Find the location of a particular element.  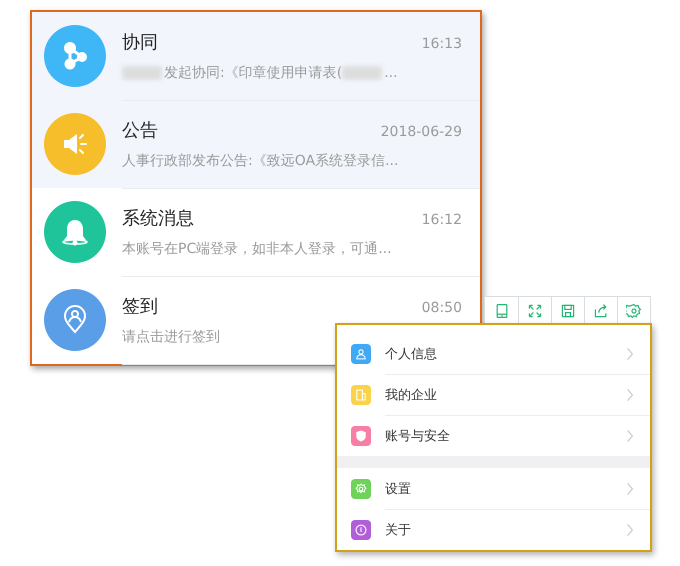

message-title: 签到 is located at coordinates (140, 306).